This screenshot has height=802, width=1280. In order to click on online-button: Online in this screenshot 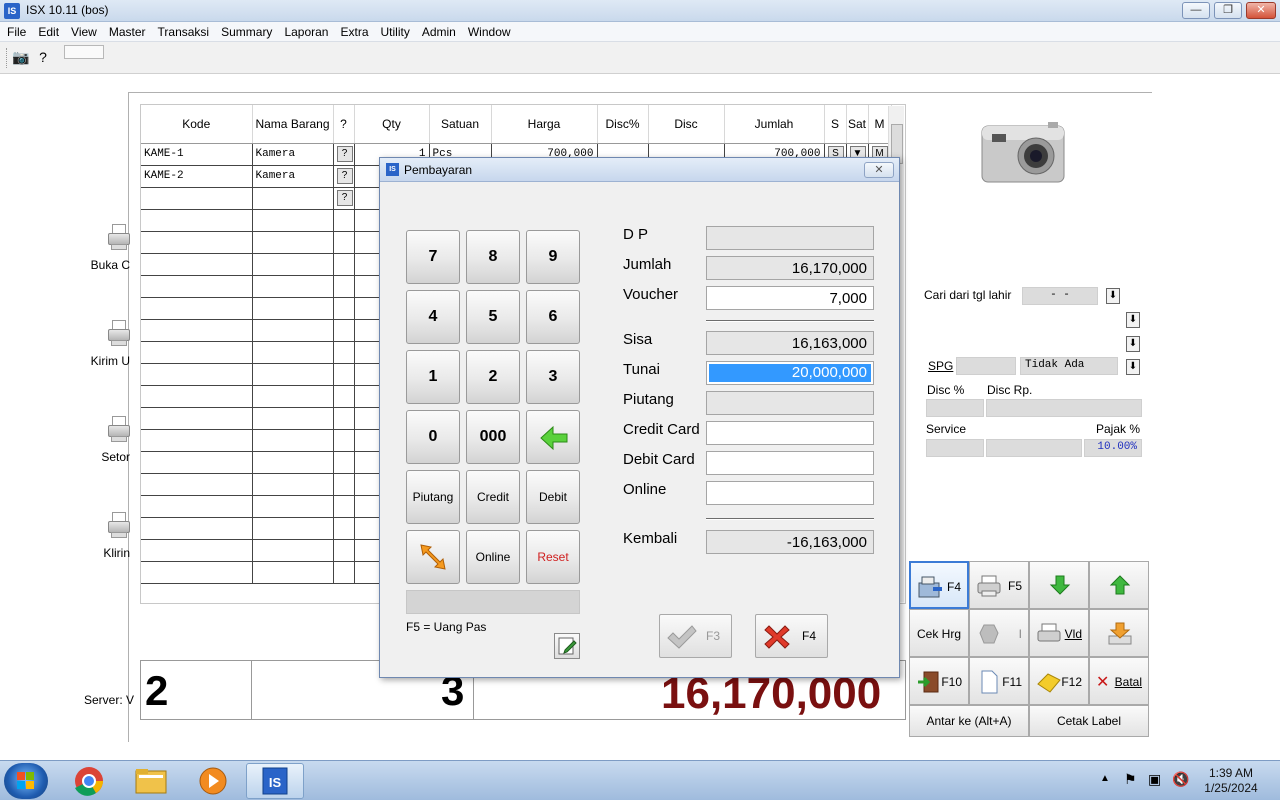, I will do `click(493, 557)`.